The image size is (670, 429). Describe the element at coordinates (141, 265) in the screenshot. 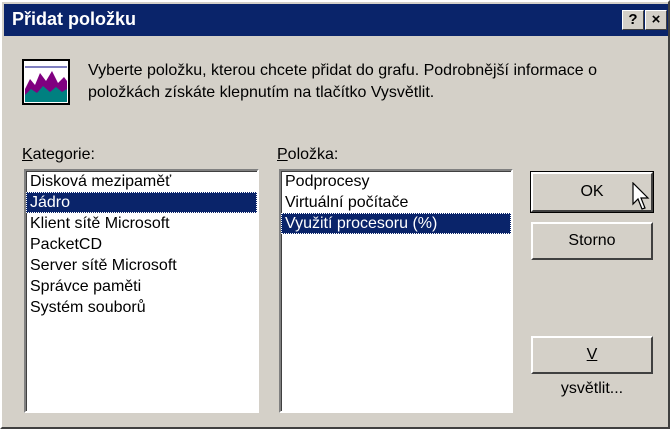

I see `category-item: Server sítě Microsoft` at that location.